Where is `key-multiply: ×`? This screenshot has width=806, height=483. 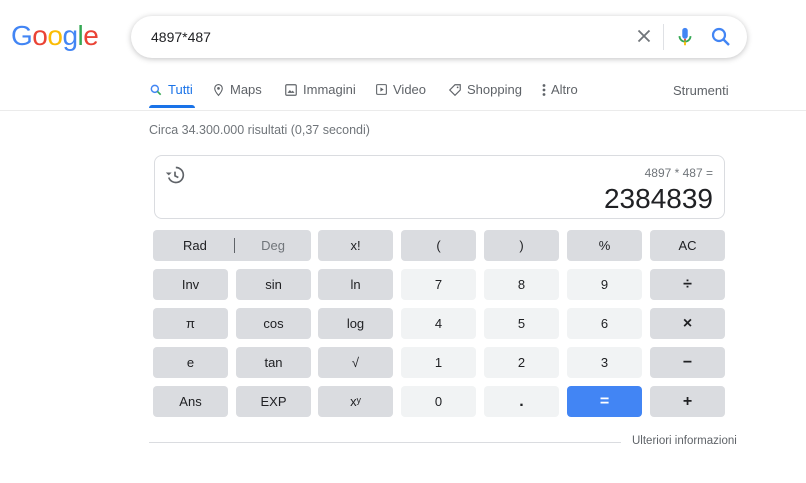
key-multiply: × is located at coordinates (687, 323).